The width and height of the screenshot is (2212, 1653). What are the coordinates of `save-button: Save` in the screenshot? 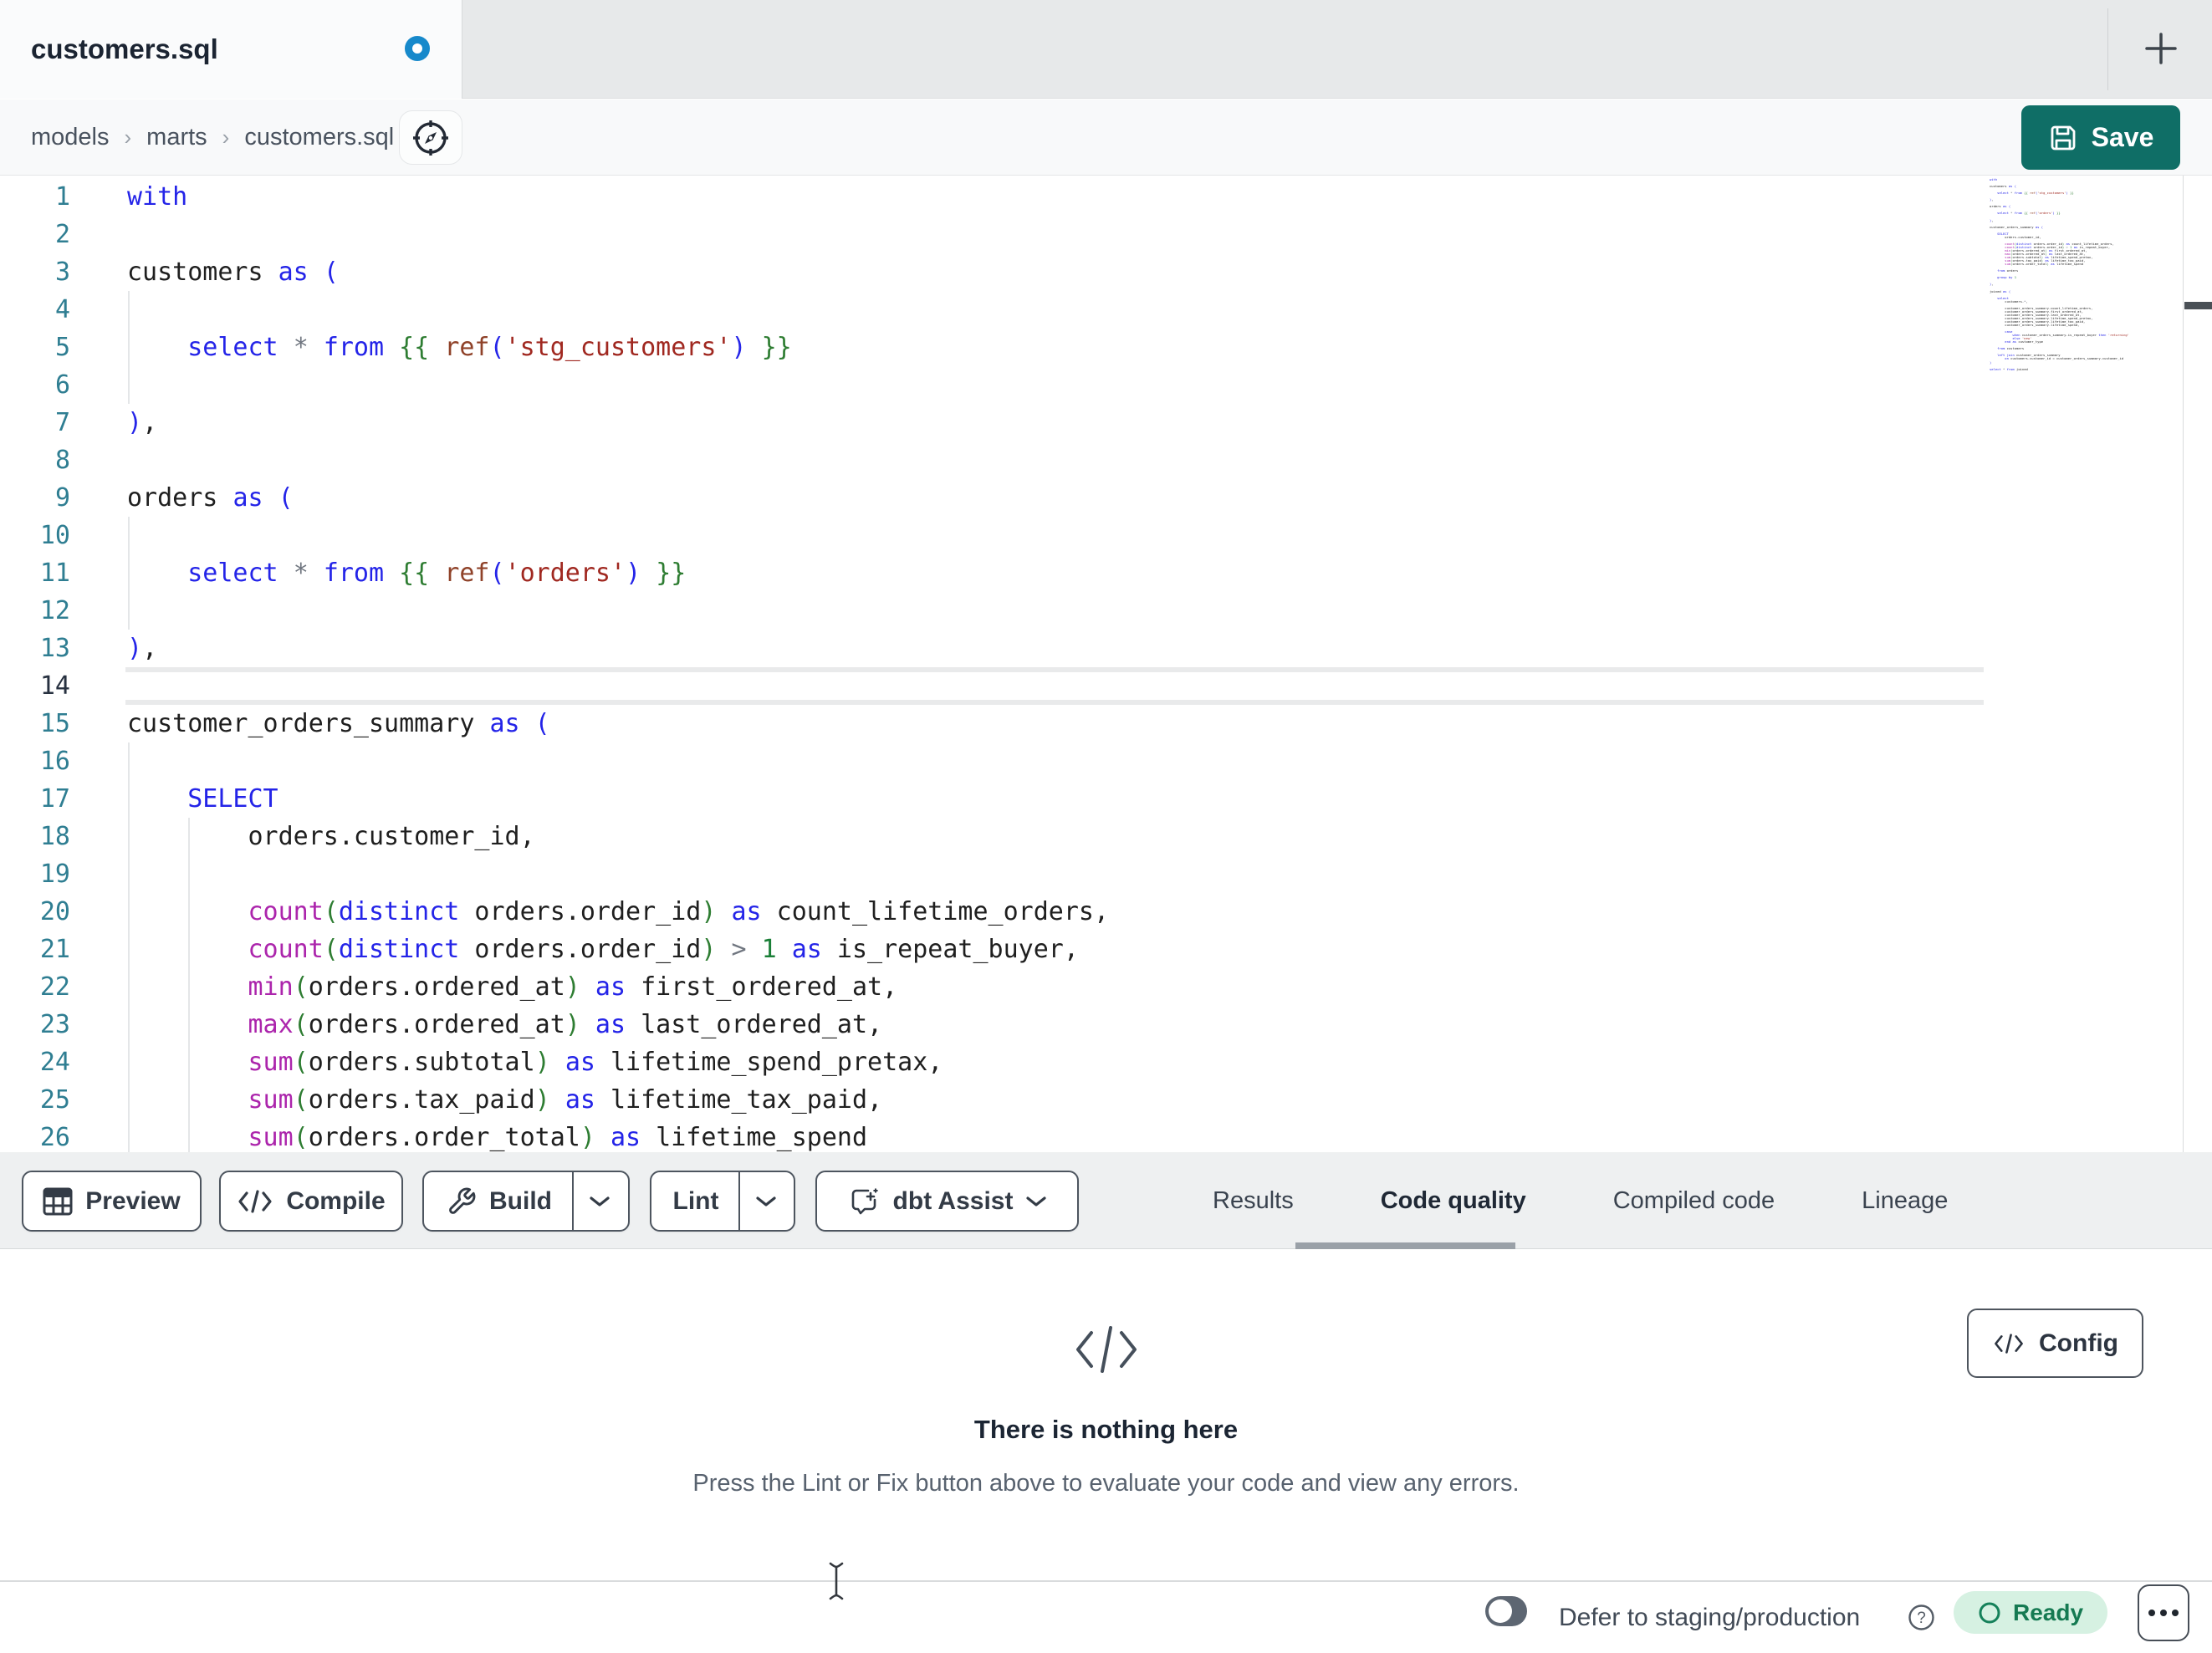 It's located at (2101, 137).